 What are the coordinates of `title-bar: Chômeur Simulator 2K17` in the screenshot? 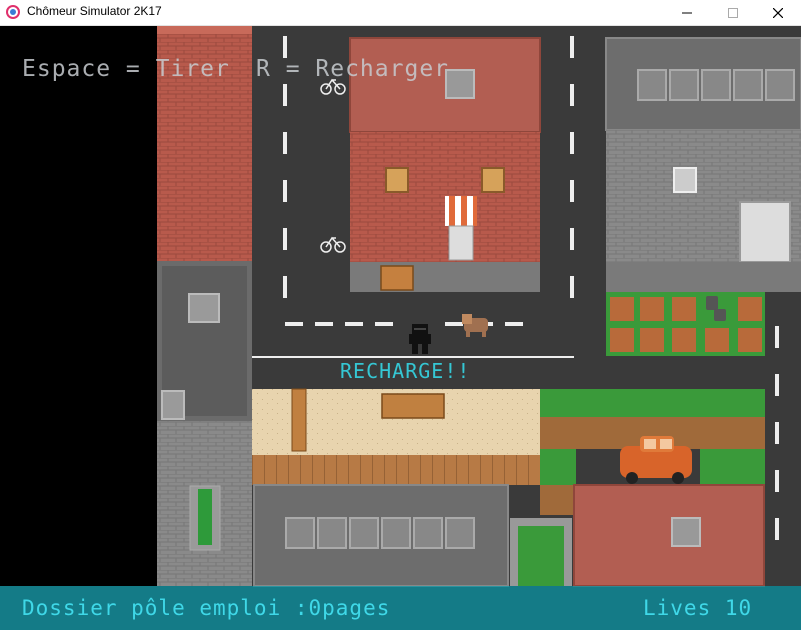 It's located at (400, 13).